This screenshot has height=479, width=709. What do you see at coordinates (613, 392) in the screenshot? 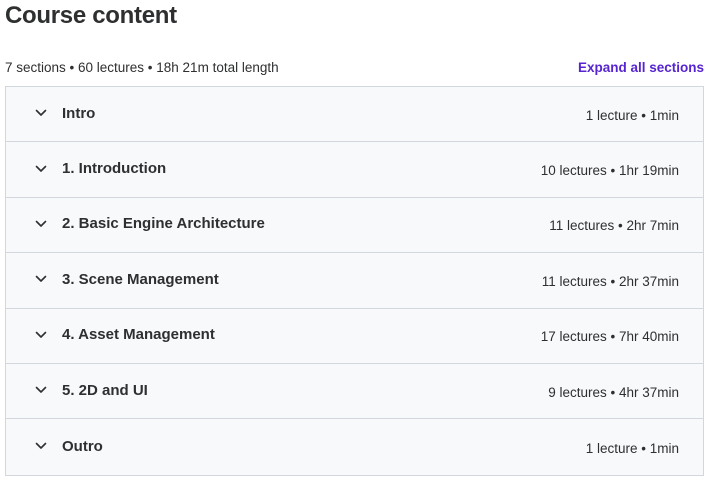
I see `section-meta: 9 lectures • 4hr 37min` at bounding box center [613, 392].